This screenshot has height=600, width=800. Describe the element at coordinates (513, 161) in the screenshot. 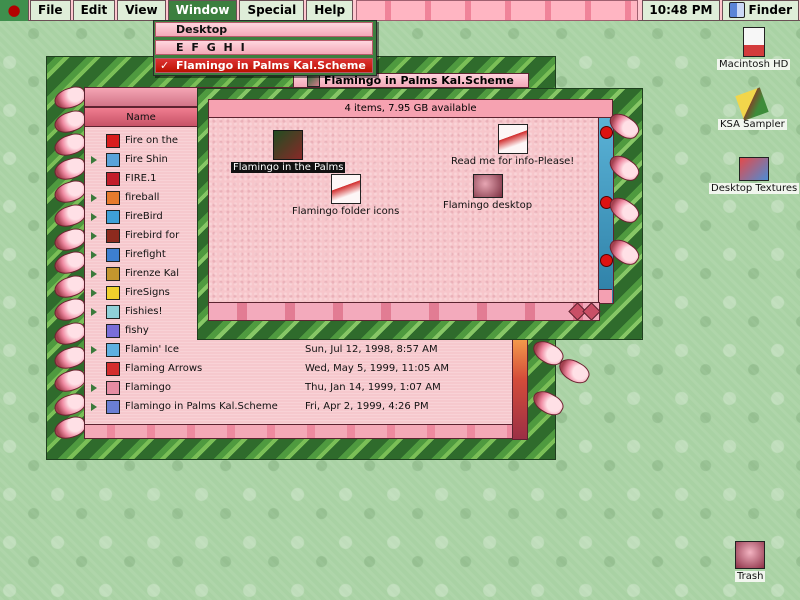

I see `file-icon-label: Read me for info-Please!` at that location.